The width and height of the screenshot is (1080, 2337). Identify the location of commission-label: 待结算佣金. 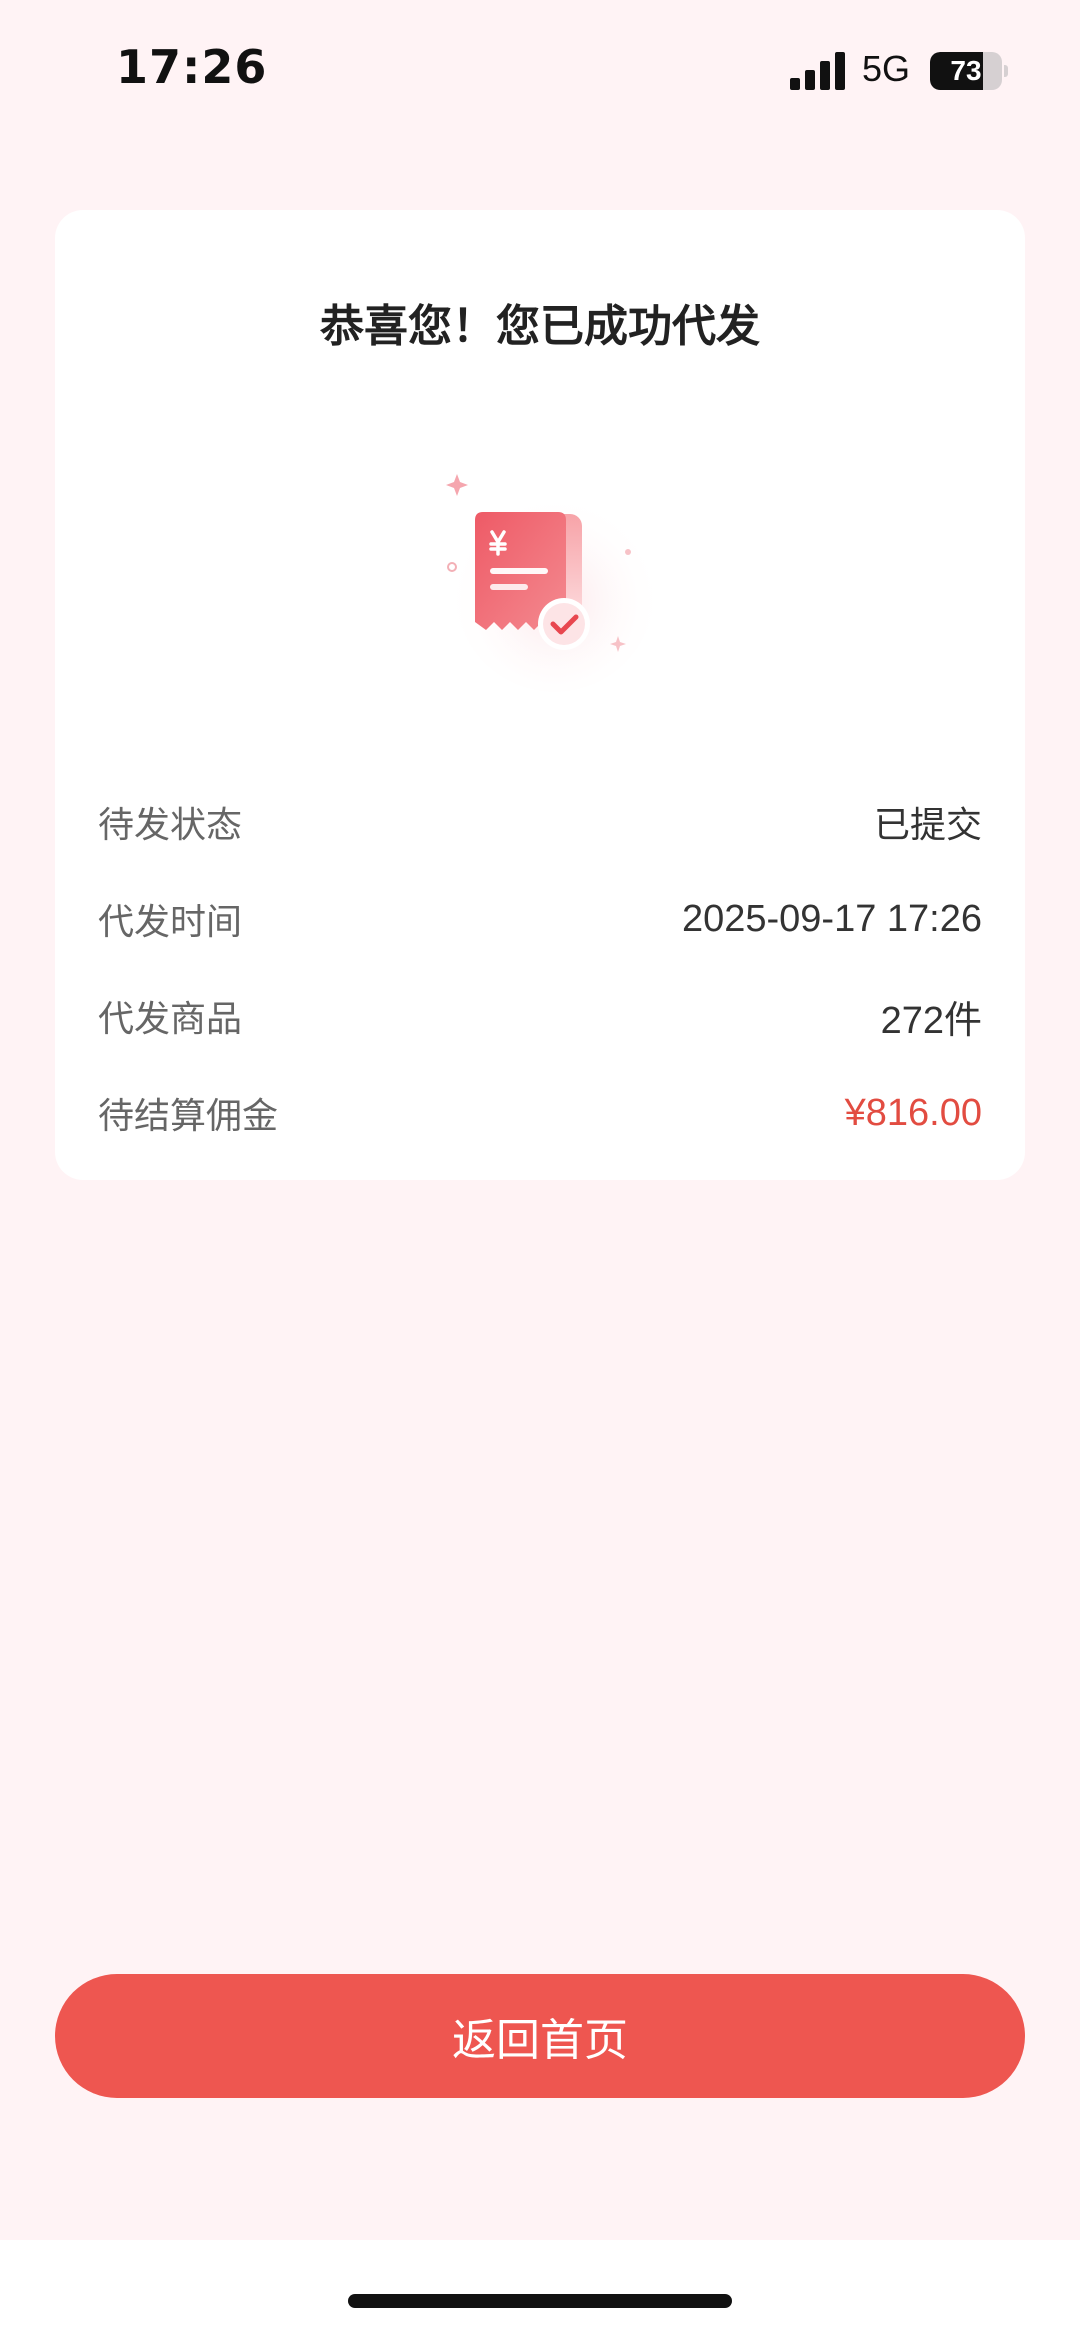
(188, 1116).